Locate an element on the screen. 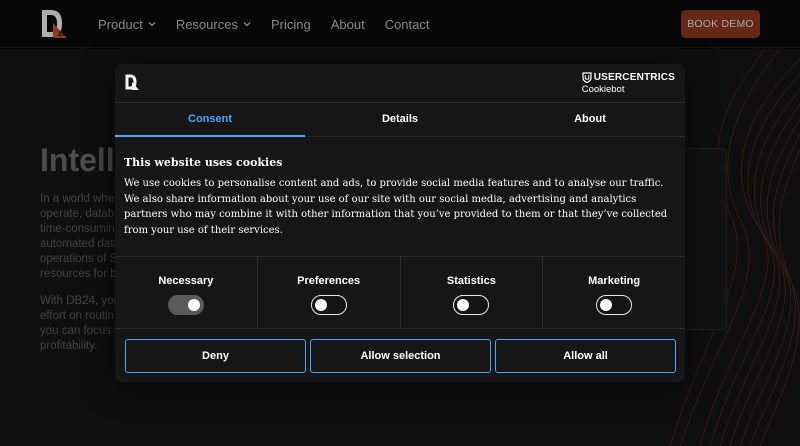  category-label: Necessary is located at coordinates (186, 281).